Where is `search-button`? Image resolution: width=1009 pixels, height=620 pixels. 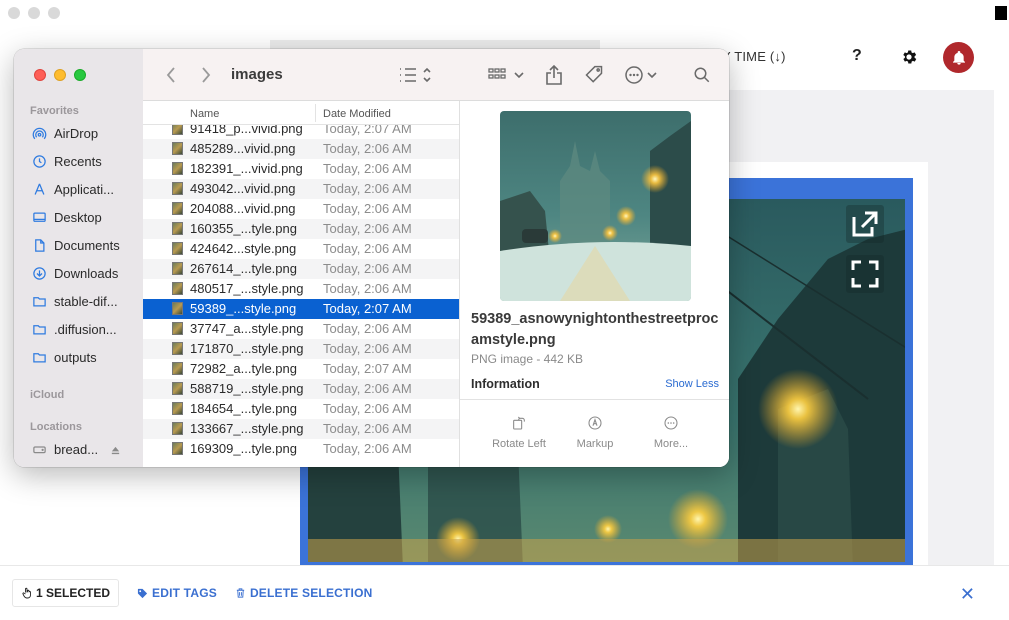 search-button is located at coordinates (702, 75).